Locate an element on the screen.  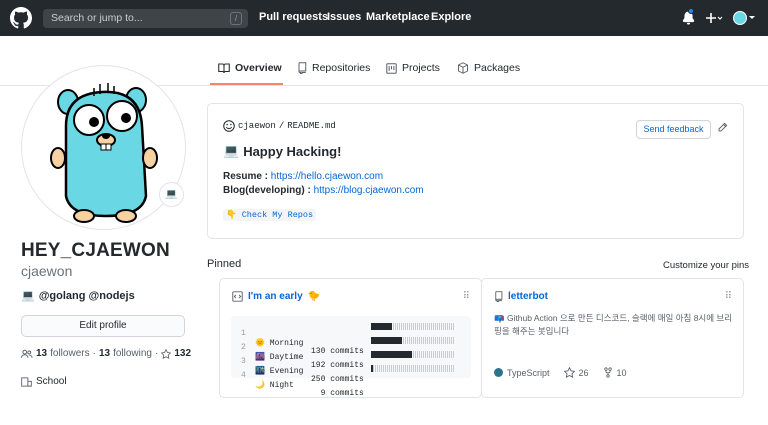
customize-pins-link: Customize your pins is located at coordinates (706, 265).